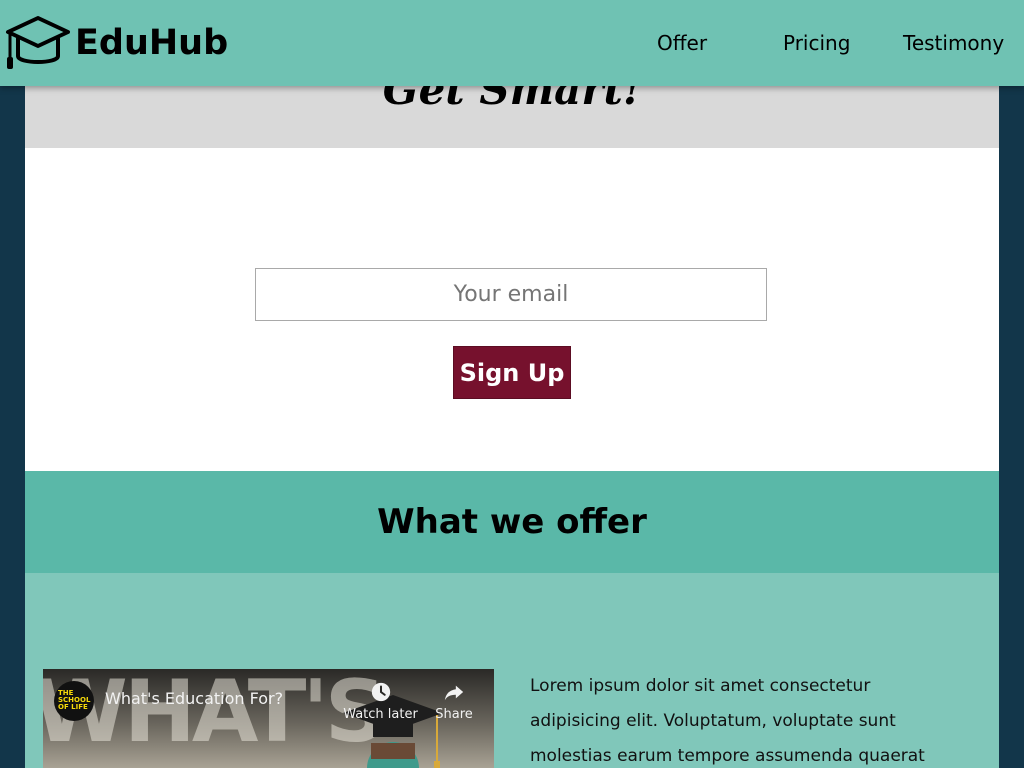 The image size is (1024, 768). What do you see at coordinates (215, 715) in the screenshot?
I see `video-background-text: WHAT'S` at bounding box center [215, 715].